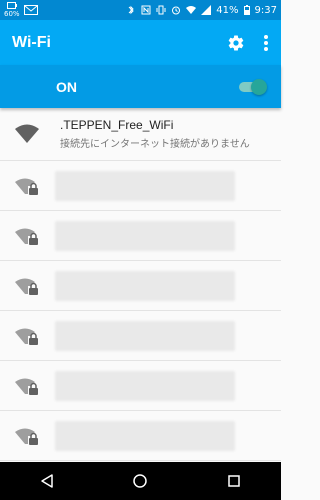  Describe the element at coordinates (140, 86) in the screenshot. I see `wifi-master-switch-bar: ON` at that location.